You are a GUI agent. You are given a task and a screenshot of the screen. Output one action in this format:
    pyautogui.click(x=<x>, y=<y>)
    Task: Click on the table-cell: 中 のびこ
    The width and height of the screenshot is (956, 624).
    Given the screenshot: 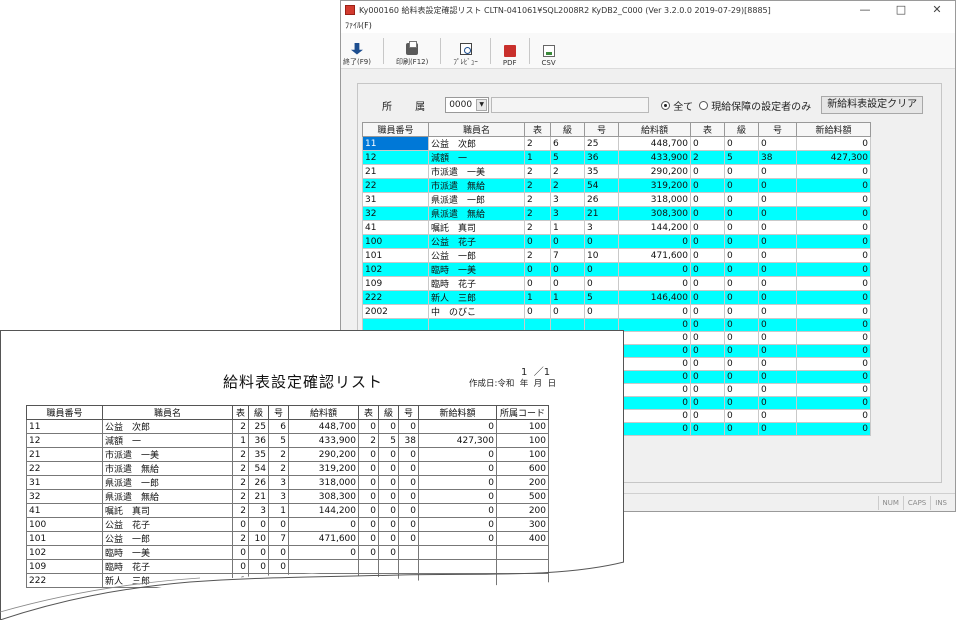 What is the action you would take?
    pyautogui.click(x=476, y=311)
    